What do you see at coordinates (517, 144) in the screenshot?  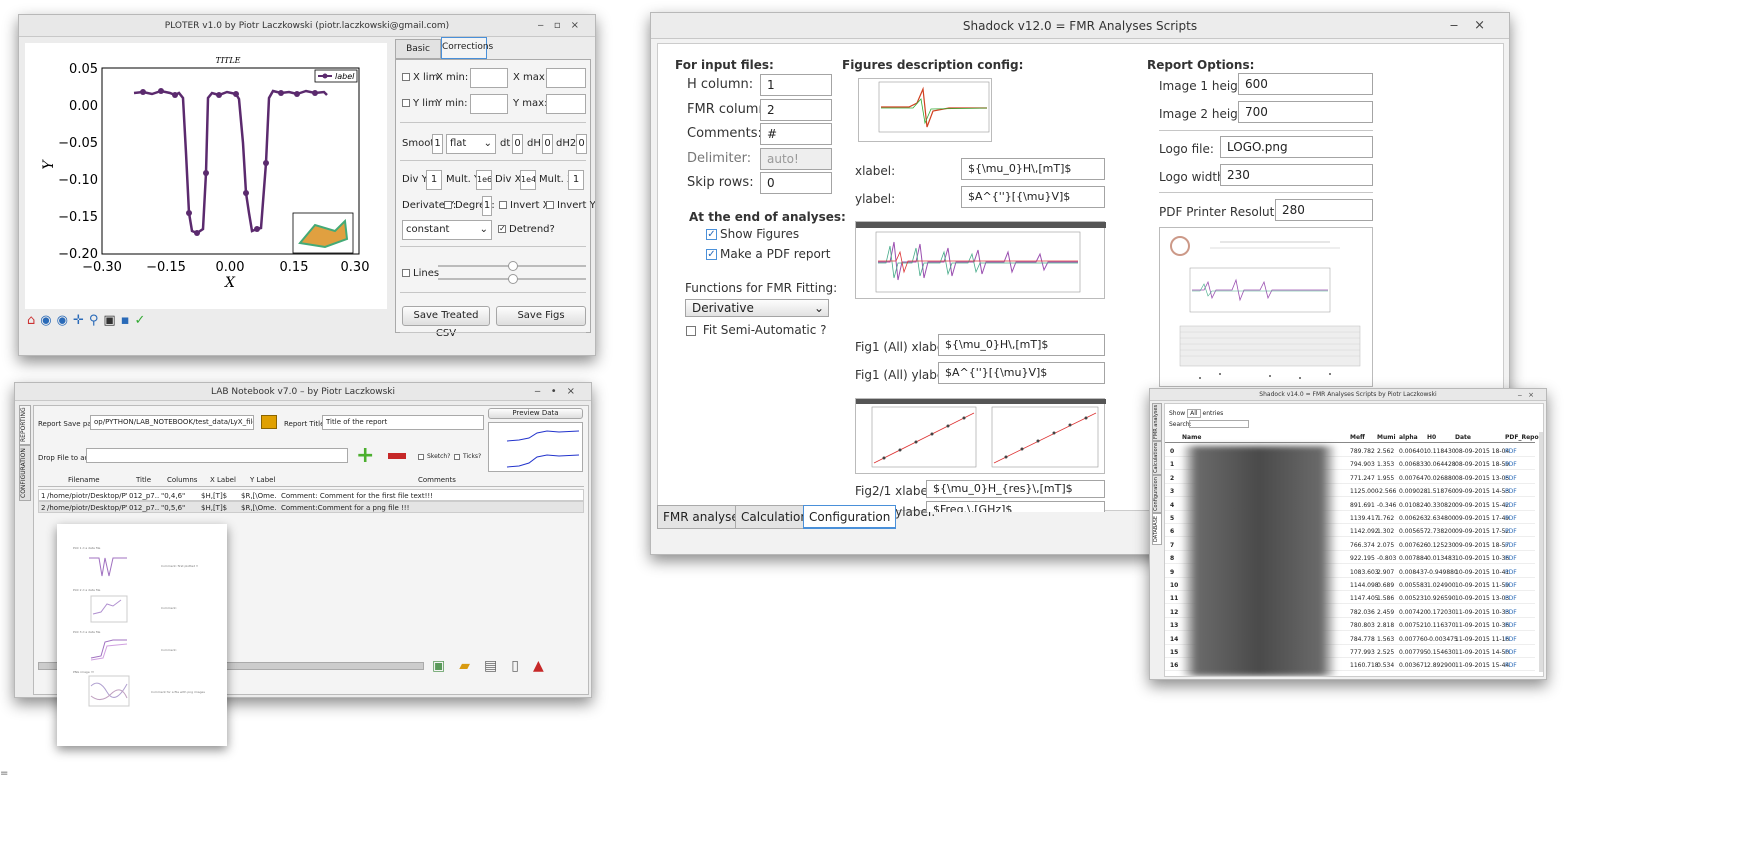 I see `dt-input: 0` at bounding box center [517, 144].